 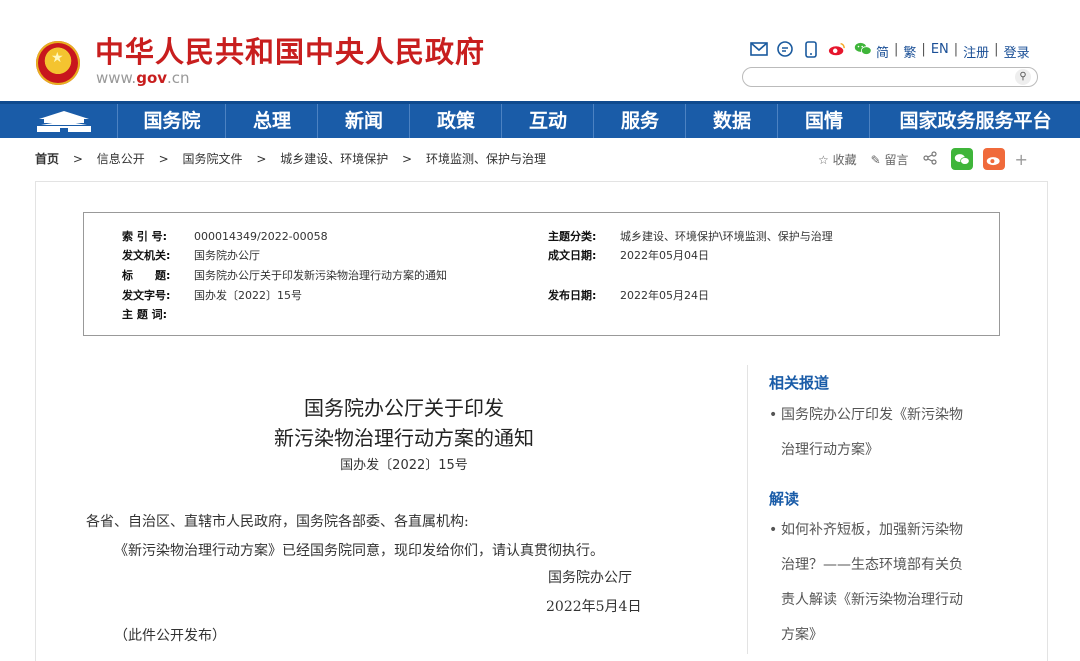 What do you see at coordinates (830, 450) in the screenshot?
I see `related-report-line: 治理行动方案》` at bounding box center [830, 450].